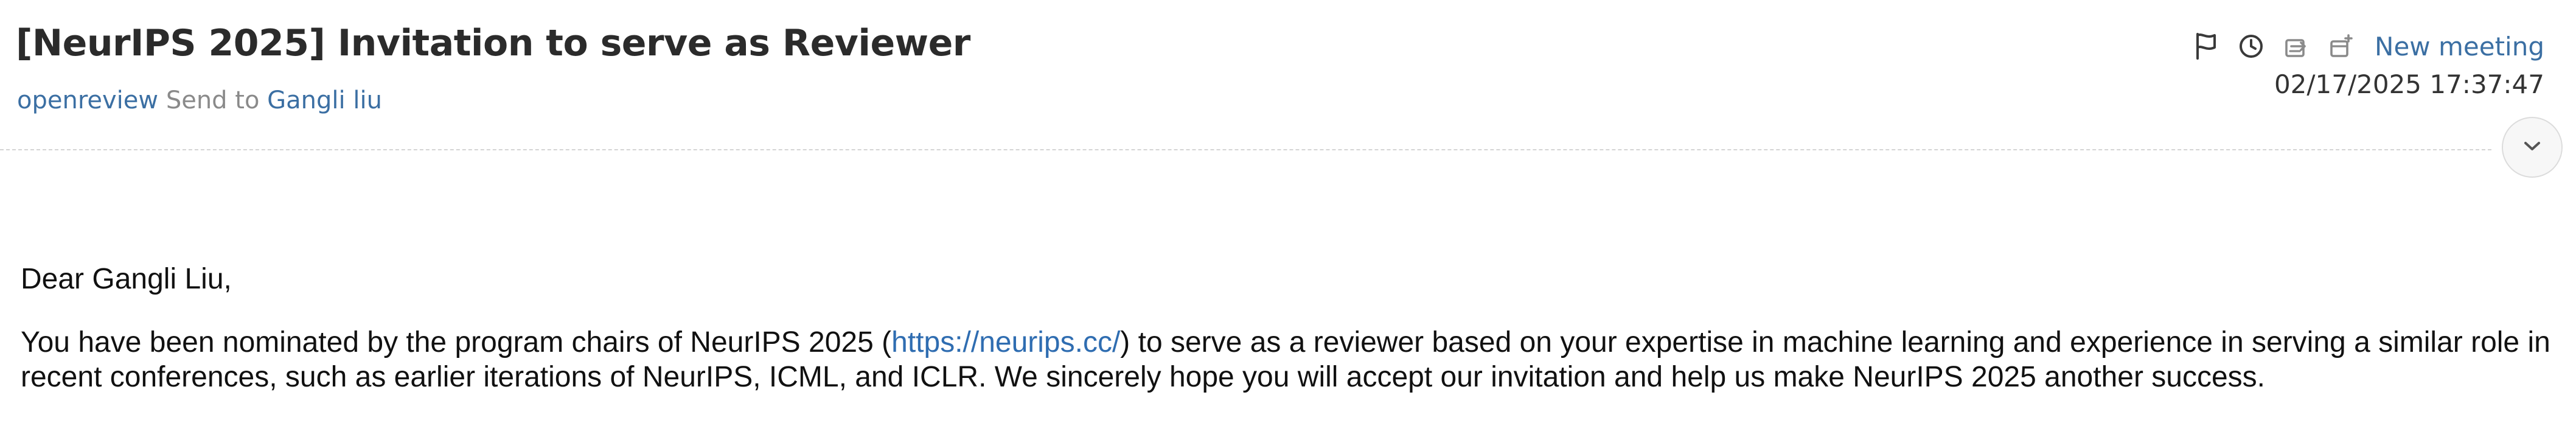 Image resolution: width=2576 pixels, height=423 pixels. I want to click on chevron-down-icon, so click(2532, 147).